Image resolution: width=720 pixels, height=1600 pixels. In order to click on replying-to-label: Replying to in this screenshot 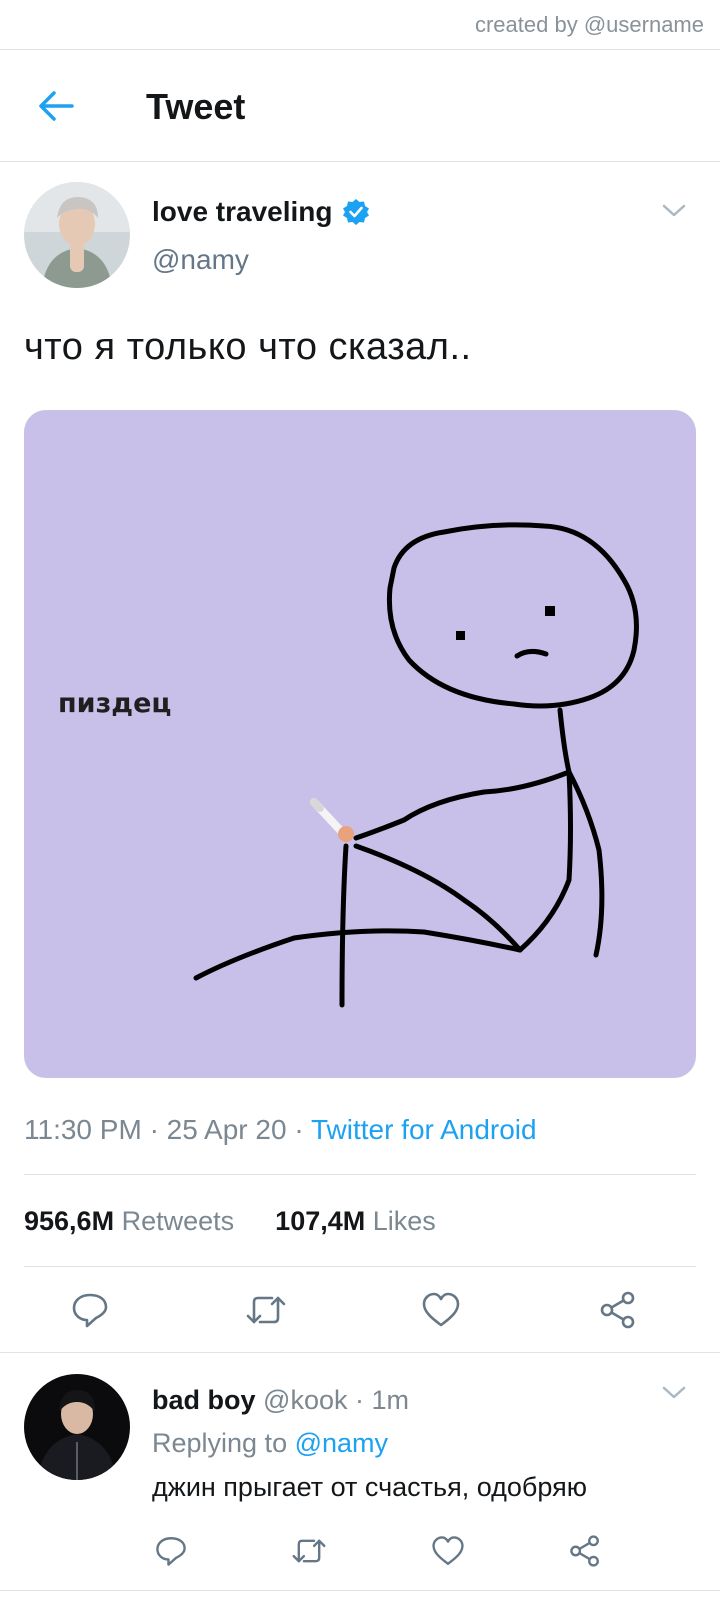, I will do `click(220, 1443)`.